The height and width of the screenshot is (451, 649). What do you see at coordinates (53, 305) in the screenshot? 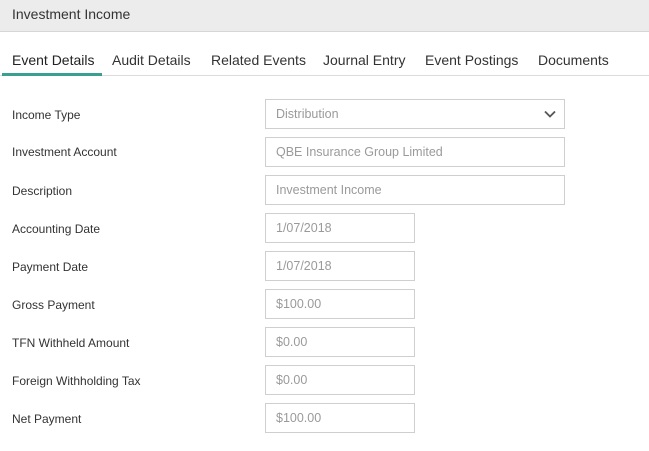
I see `gross-payment-label: Gross Payment` at bounding box center [53, 305].